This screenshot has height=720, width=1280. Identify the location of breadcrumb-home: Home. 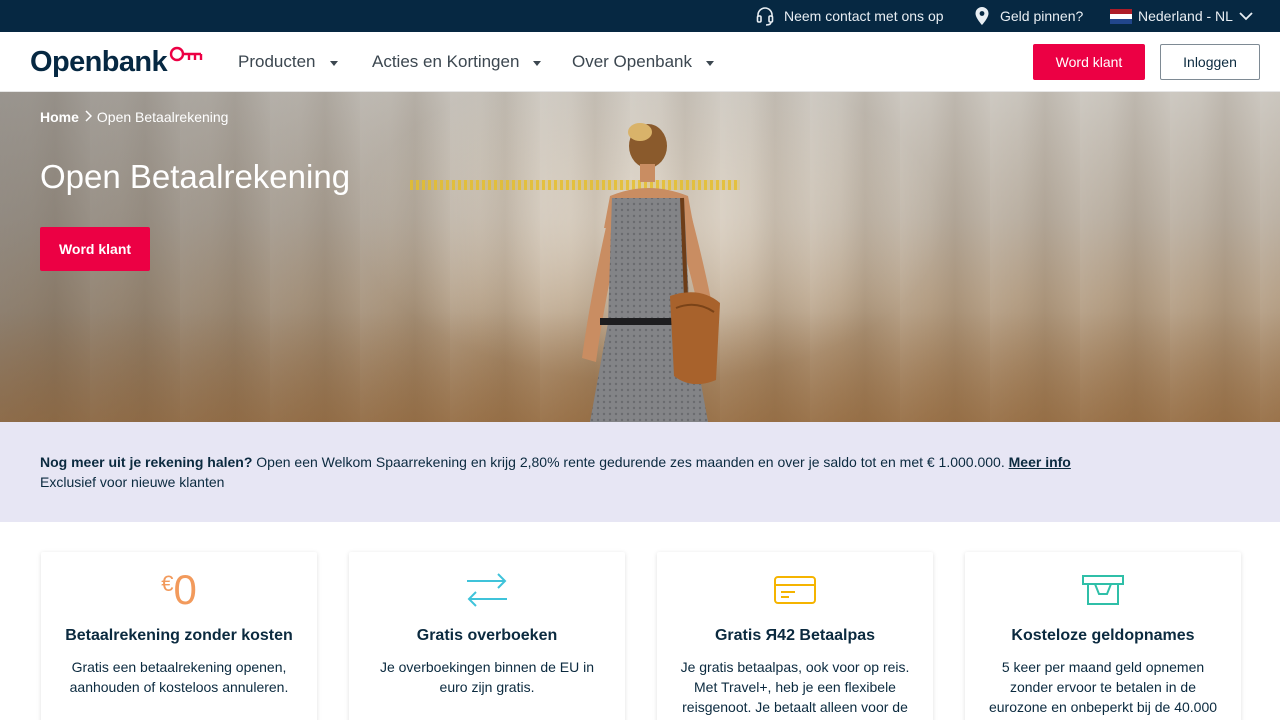
(59, 117).